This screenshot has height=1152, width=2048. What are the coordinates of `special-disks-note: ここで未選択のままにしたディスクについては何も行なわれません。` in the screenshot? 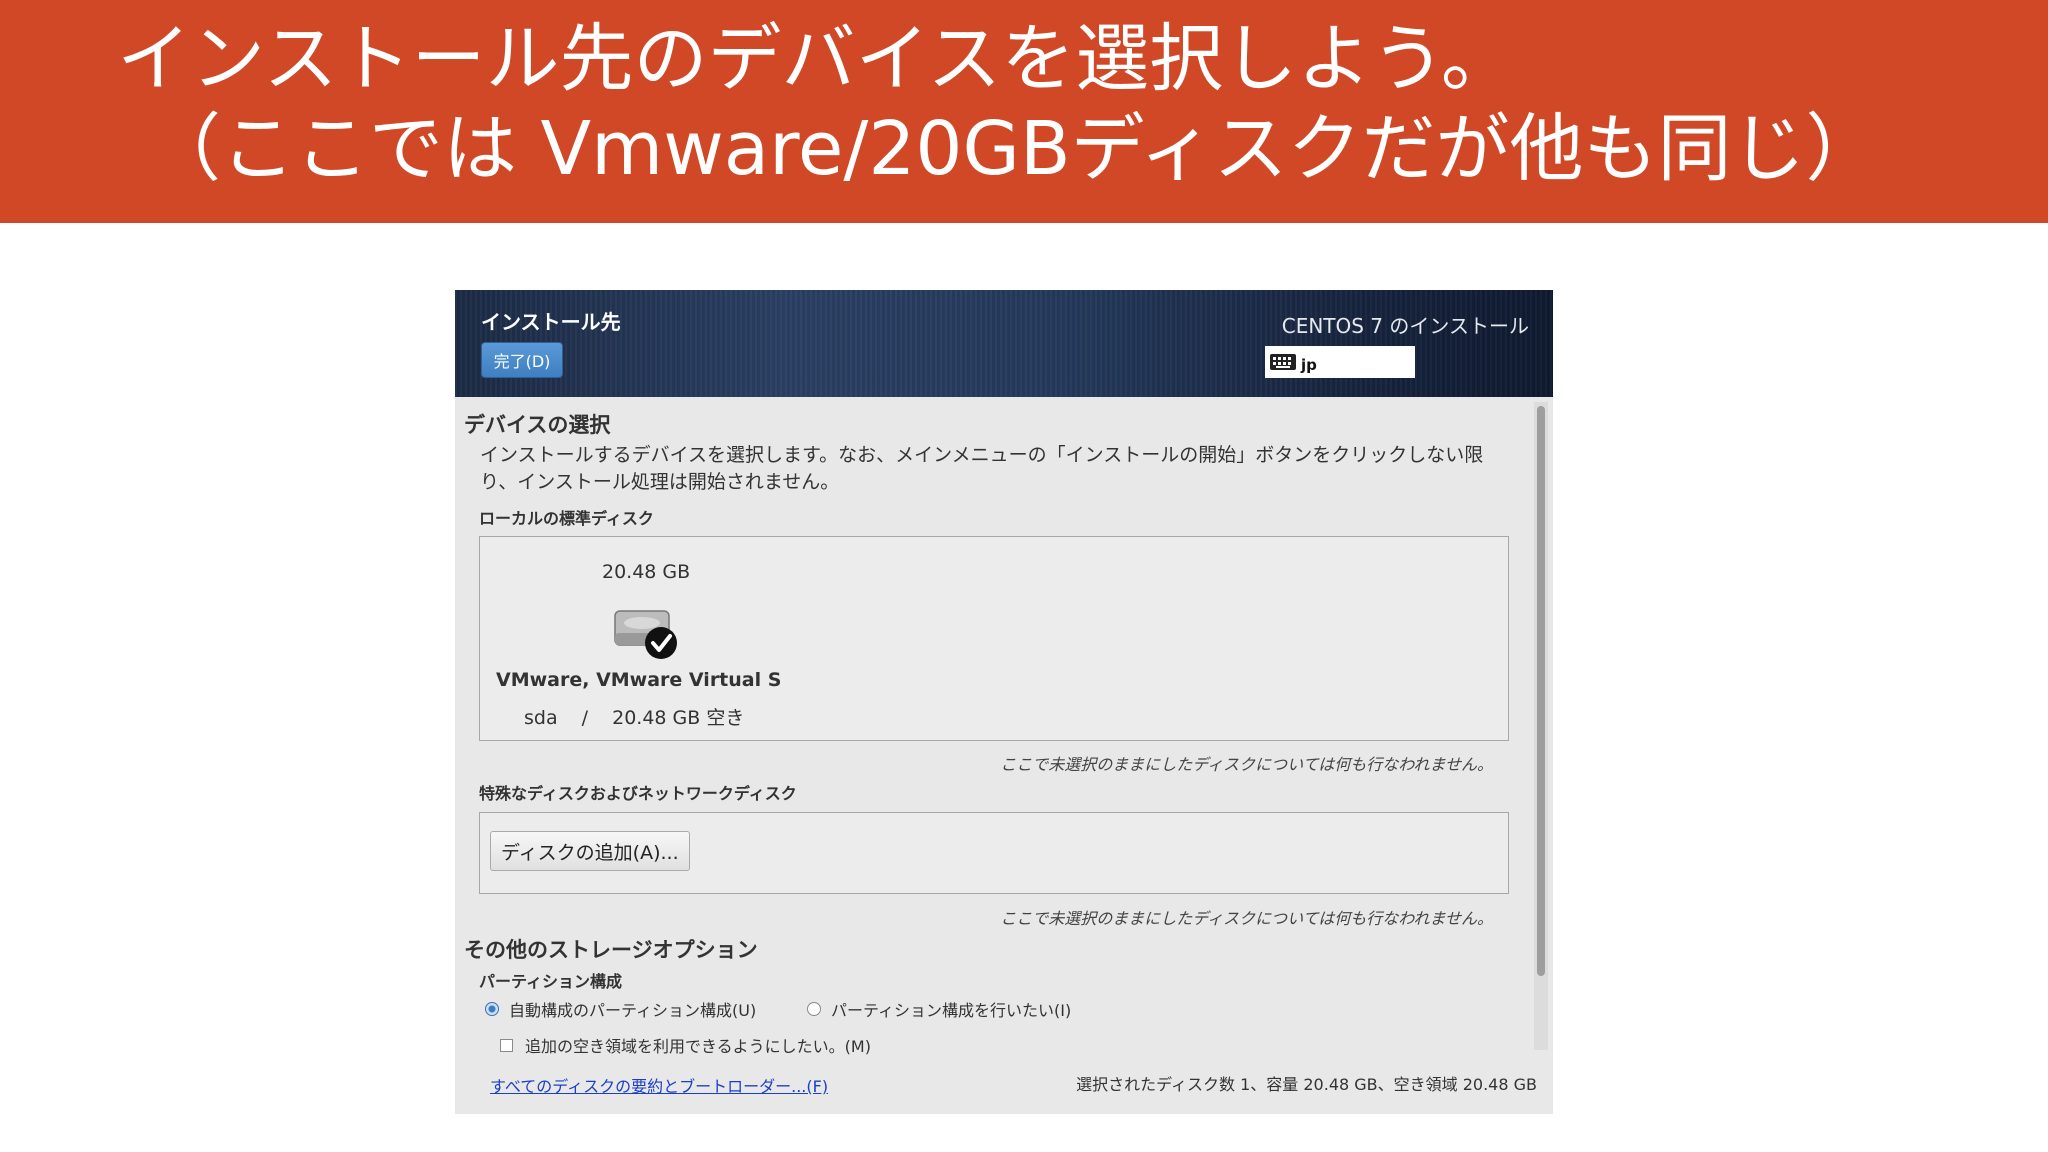 It's located at (1246, 918).